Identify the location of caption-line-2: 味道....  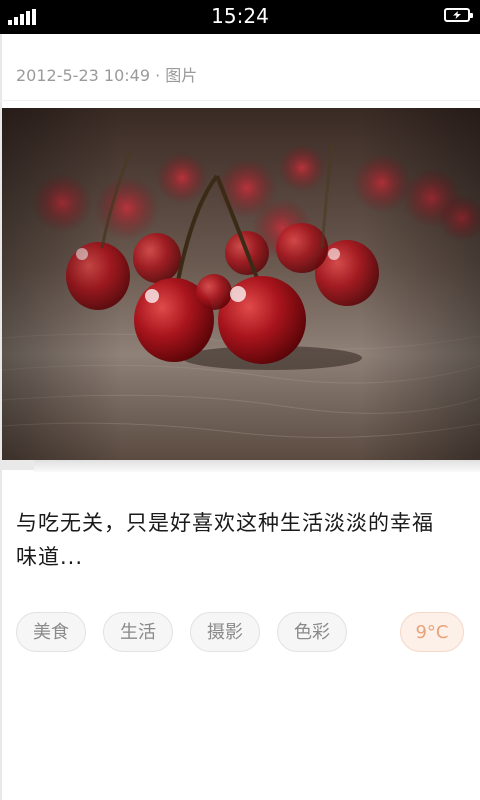
(50, 557).